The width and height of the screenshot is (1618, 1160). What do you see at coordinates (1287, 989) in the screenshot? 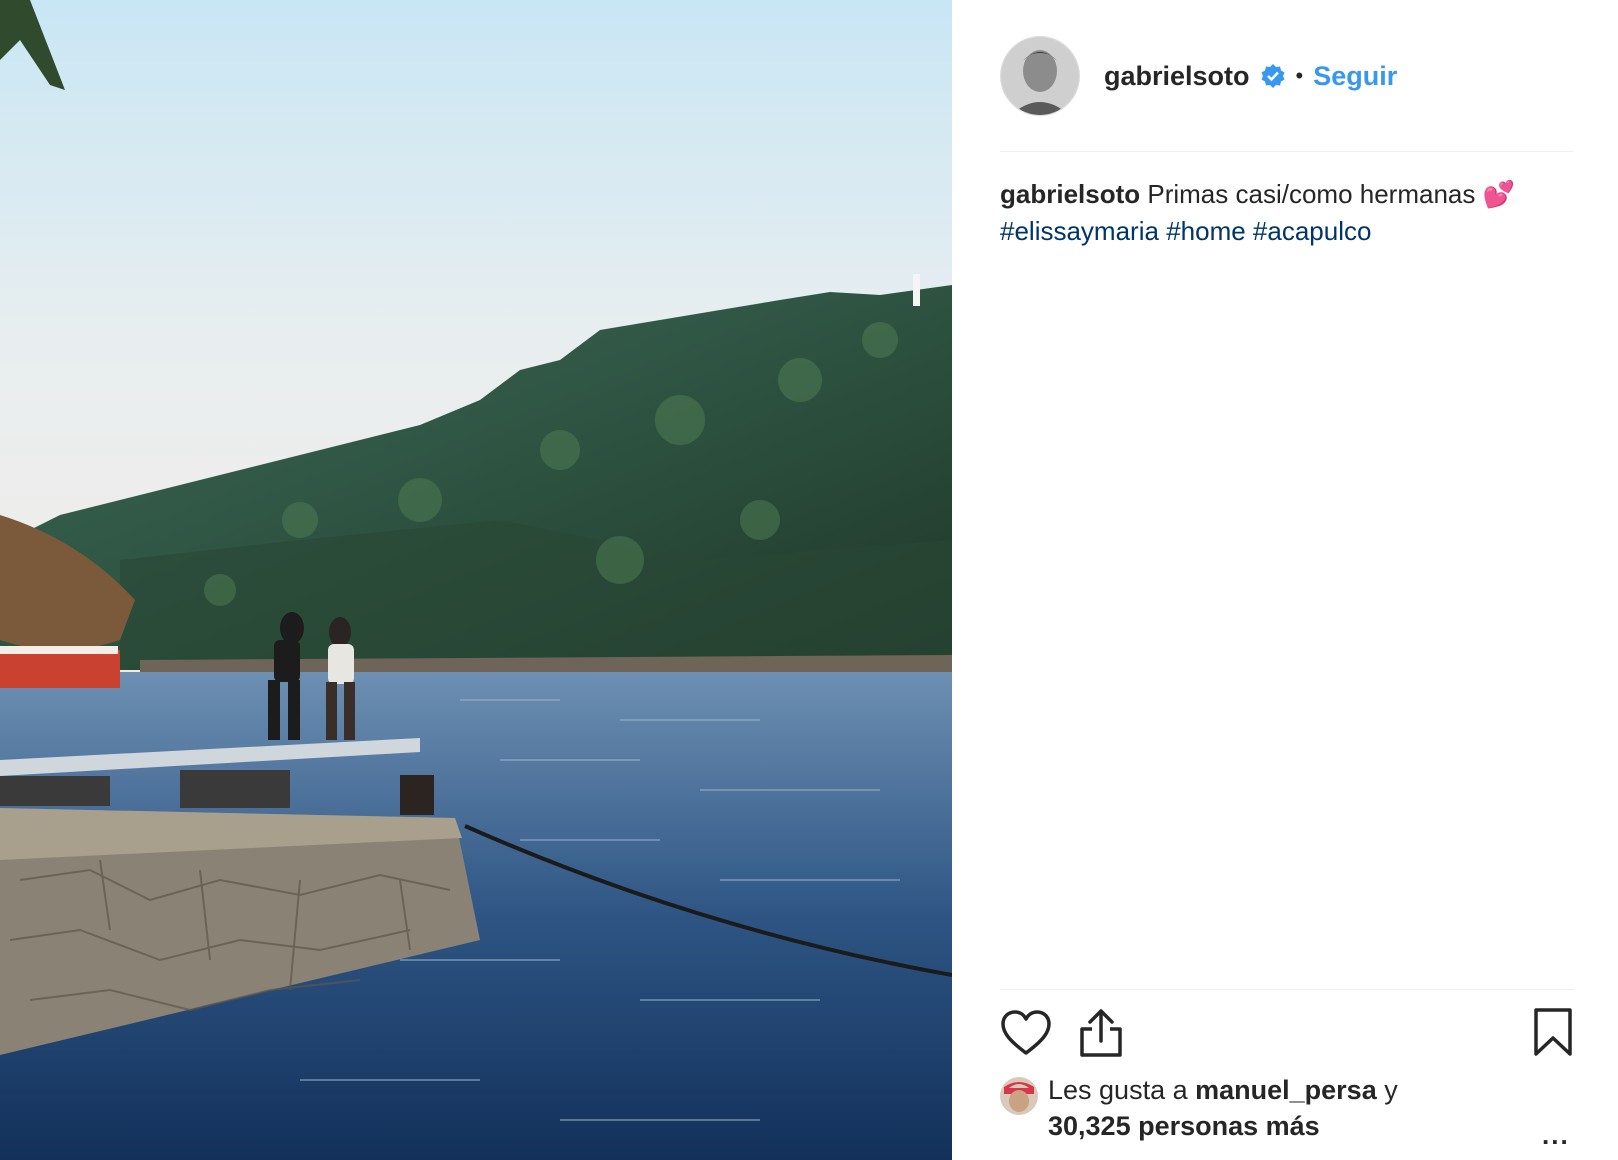
I see `actions-divider` at bounding box center [1287, 989].